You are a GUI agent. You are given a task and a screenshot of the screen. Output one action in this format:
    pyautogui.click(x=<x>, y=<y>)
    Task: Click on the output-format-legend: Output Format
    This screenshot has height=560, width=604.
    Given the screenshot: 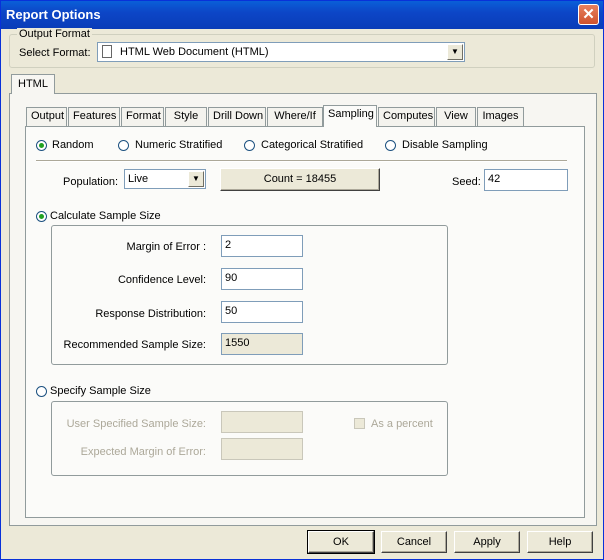 What is the action you would take?
    pyautogui.click(x=54, y=34)
    